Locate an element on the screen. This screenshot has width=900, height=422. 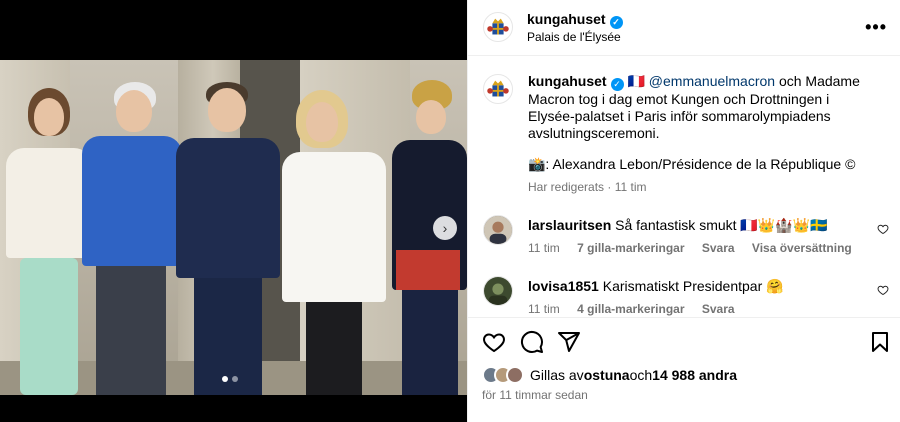
likes-count: 14 988 andra is located at coordinates (694, 375).